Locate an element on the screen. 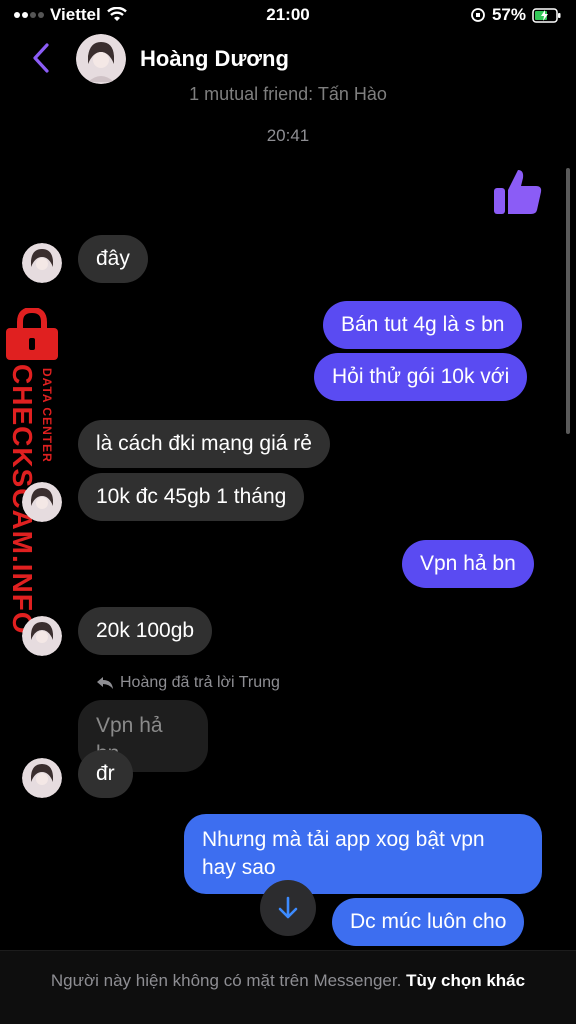 The height and width of the screenshot is (1024, 576). mutual-friends-text: 1 mutual friend: Tấn Hào is located at coordinates (288, 94).